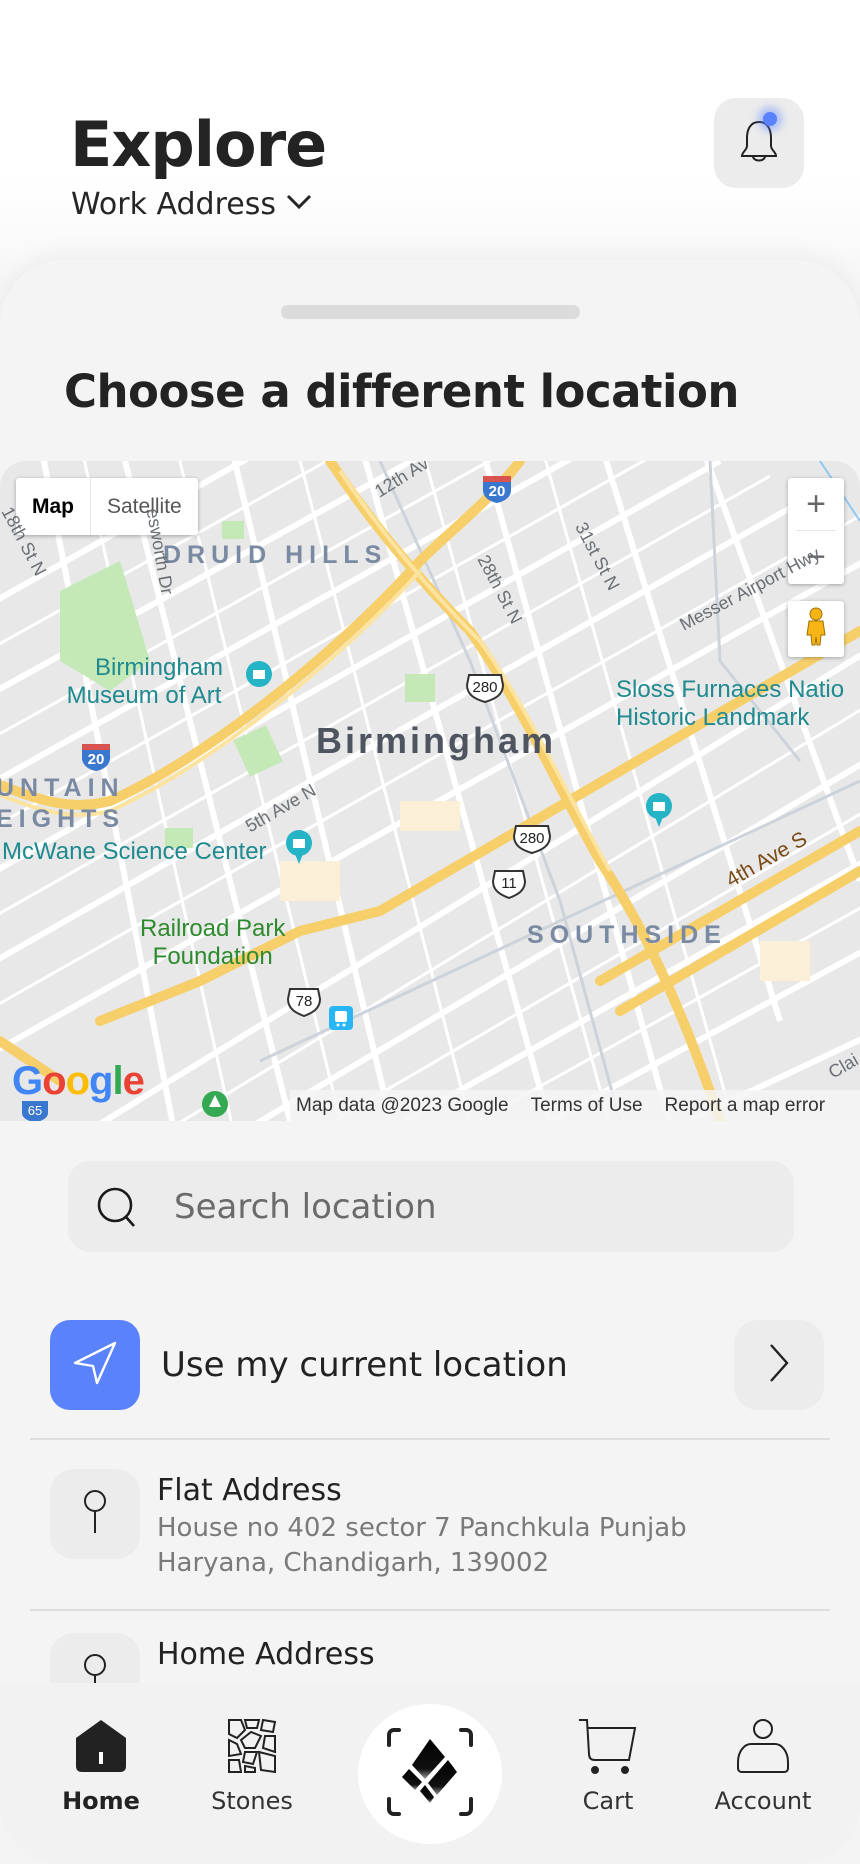 The image size is (860, 1864). Describe the element at coordinates (402, 1105) in the screenshot. I see `map-data-attribution: Map data @2023 Google` at that location.